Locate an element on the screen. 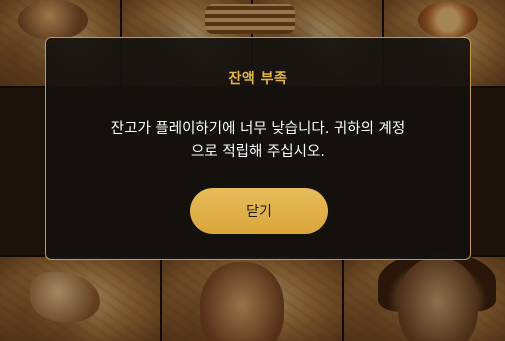 This screenshot has width=505, height=341. dialog-message: 잔고가 플레이하기에 너무 낮습니다. 귀하의 계정 으로 적립해 주십시오. is located at coordinates (258, 141).